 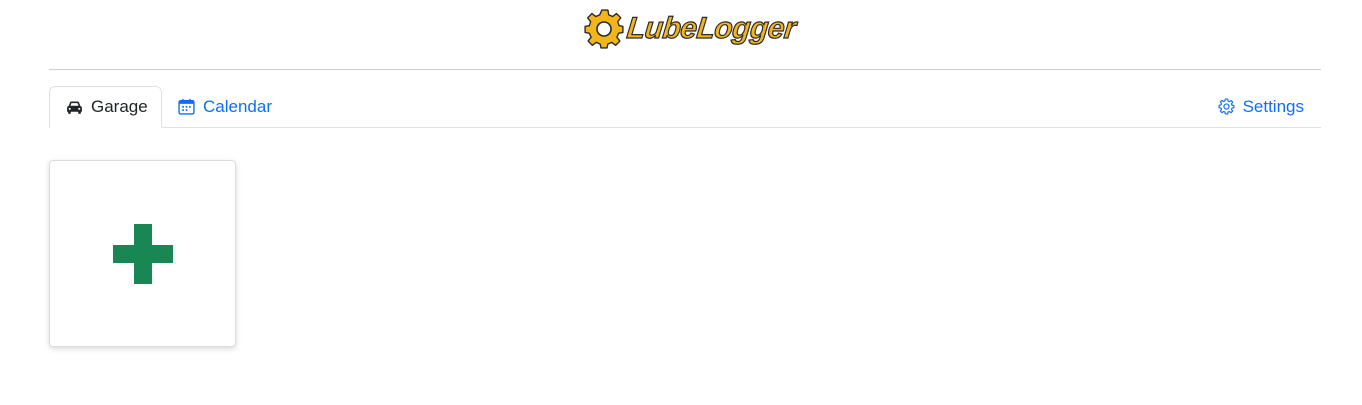 I want to click on tab-calendar: Calendar, so click(x=225, y=106).